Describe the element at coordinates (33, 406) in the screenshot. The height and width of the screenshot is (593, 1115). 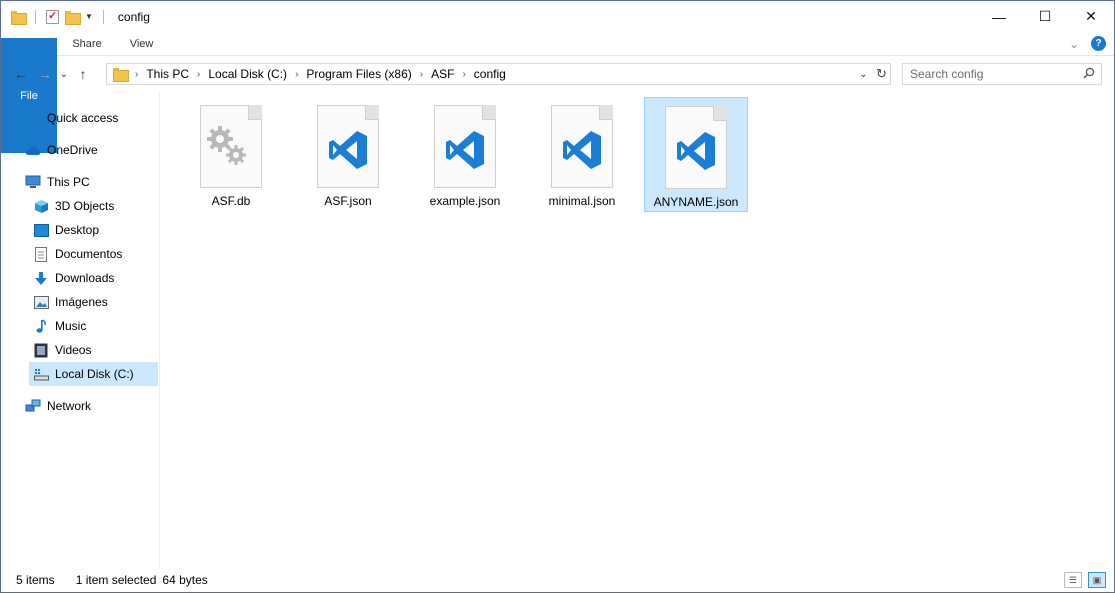
I see `network-icon` at that location.